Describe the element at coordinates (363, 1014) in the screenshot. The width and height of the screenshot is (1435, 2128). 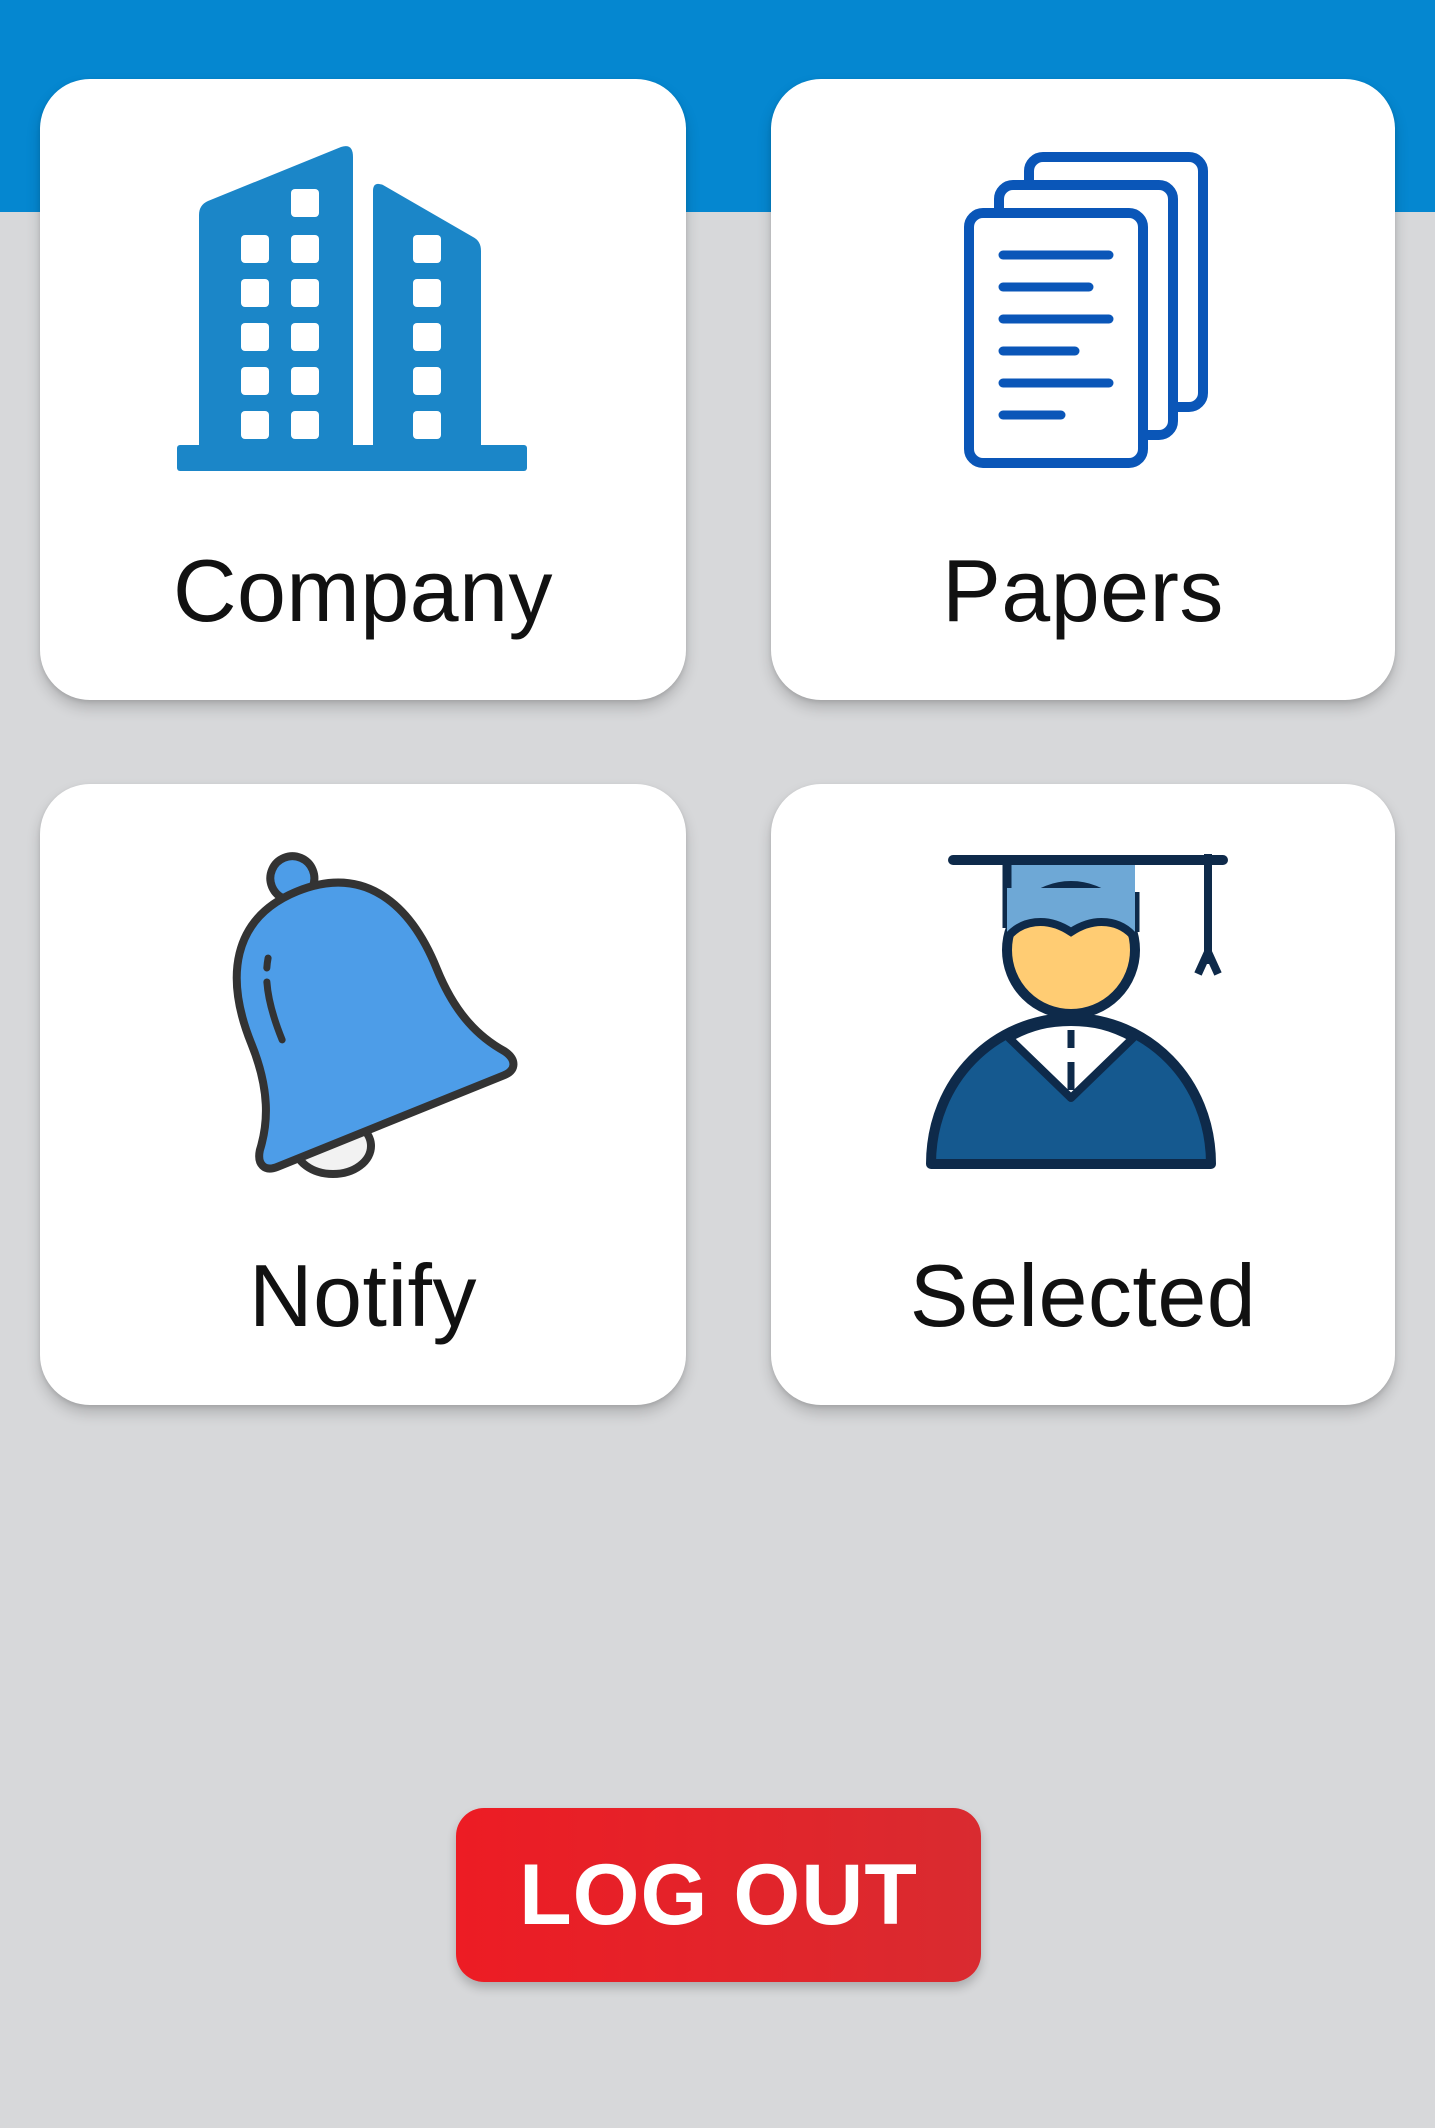
I see `bell-icon` at that location.